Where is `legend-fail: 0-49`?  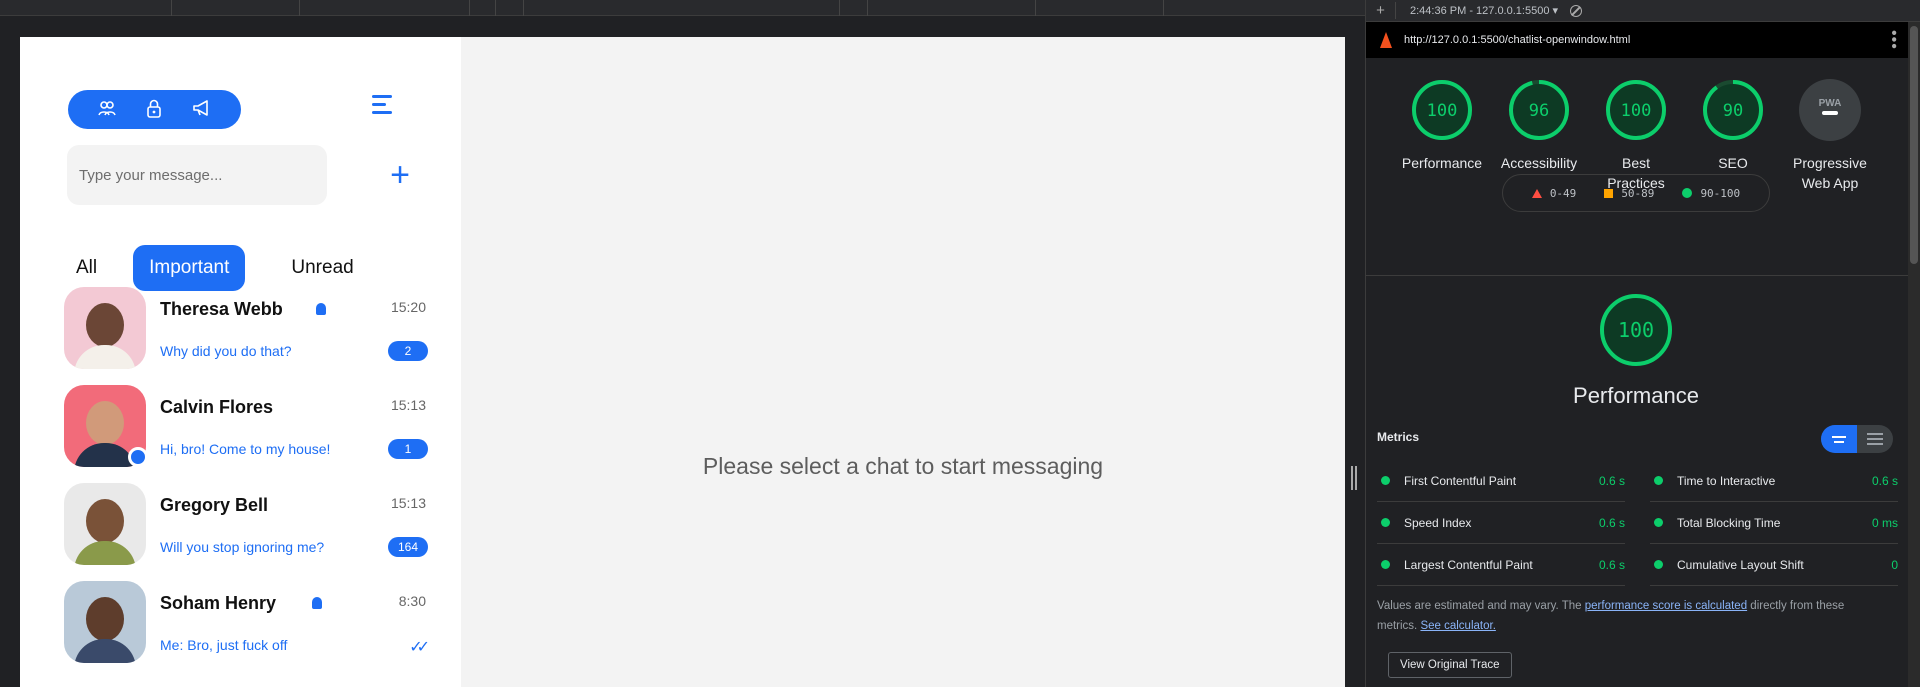 legend-fail: 0-49 is located at coordinates (1553, 193).